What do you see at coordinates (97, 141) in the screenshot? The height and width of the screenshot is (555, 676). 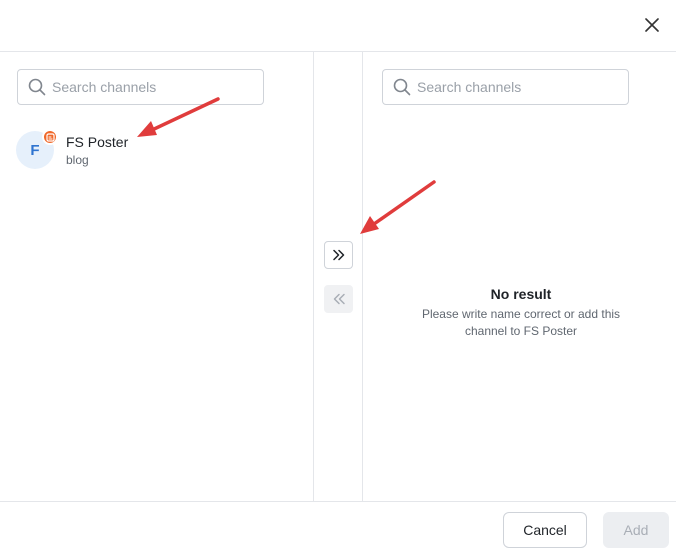 I see `channel-name: FS Poster` at bounding box center [97, 141].